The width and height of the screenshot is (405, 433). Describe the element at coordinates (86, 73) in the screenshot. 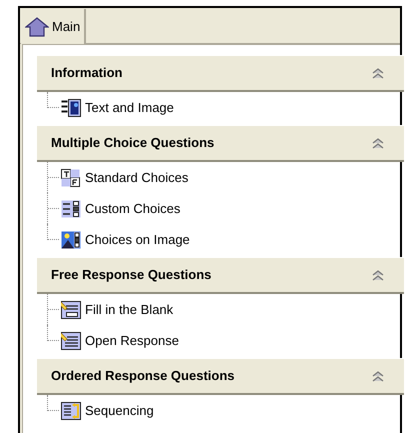

I see `section-title: Information` at that location.